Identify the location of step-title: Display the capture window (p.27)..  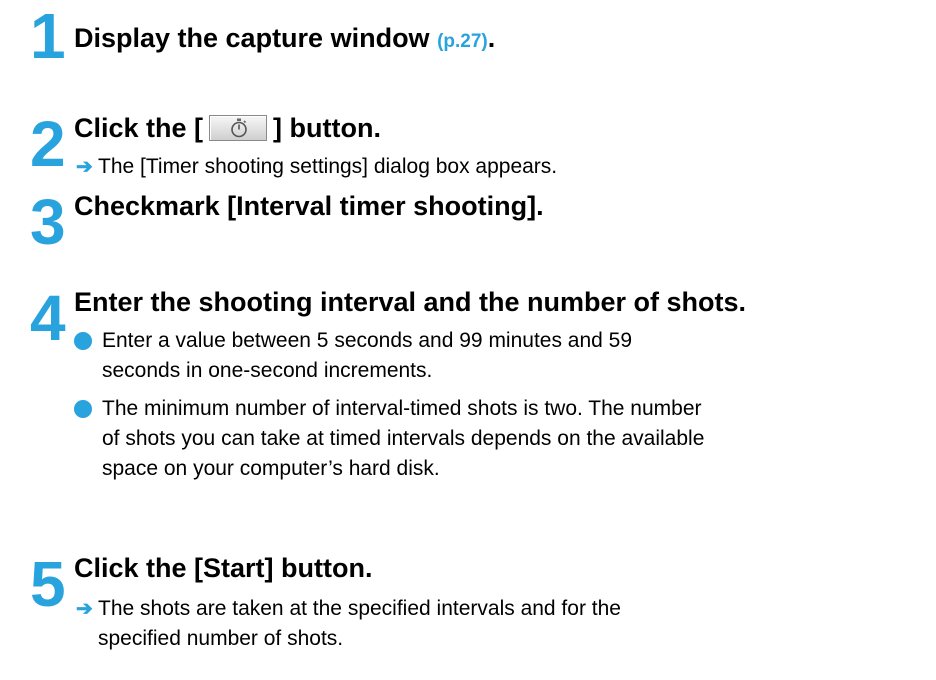
(284, 40).